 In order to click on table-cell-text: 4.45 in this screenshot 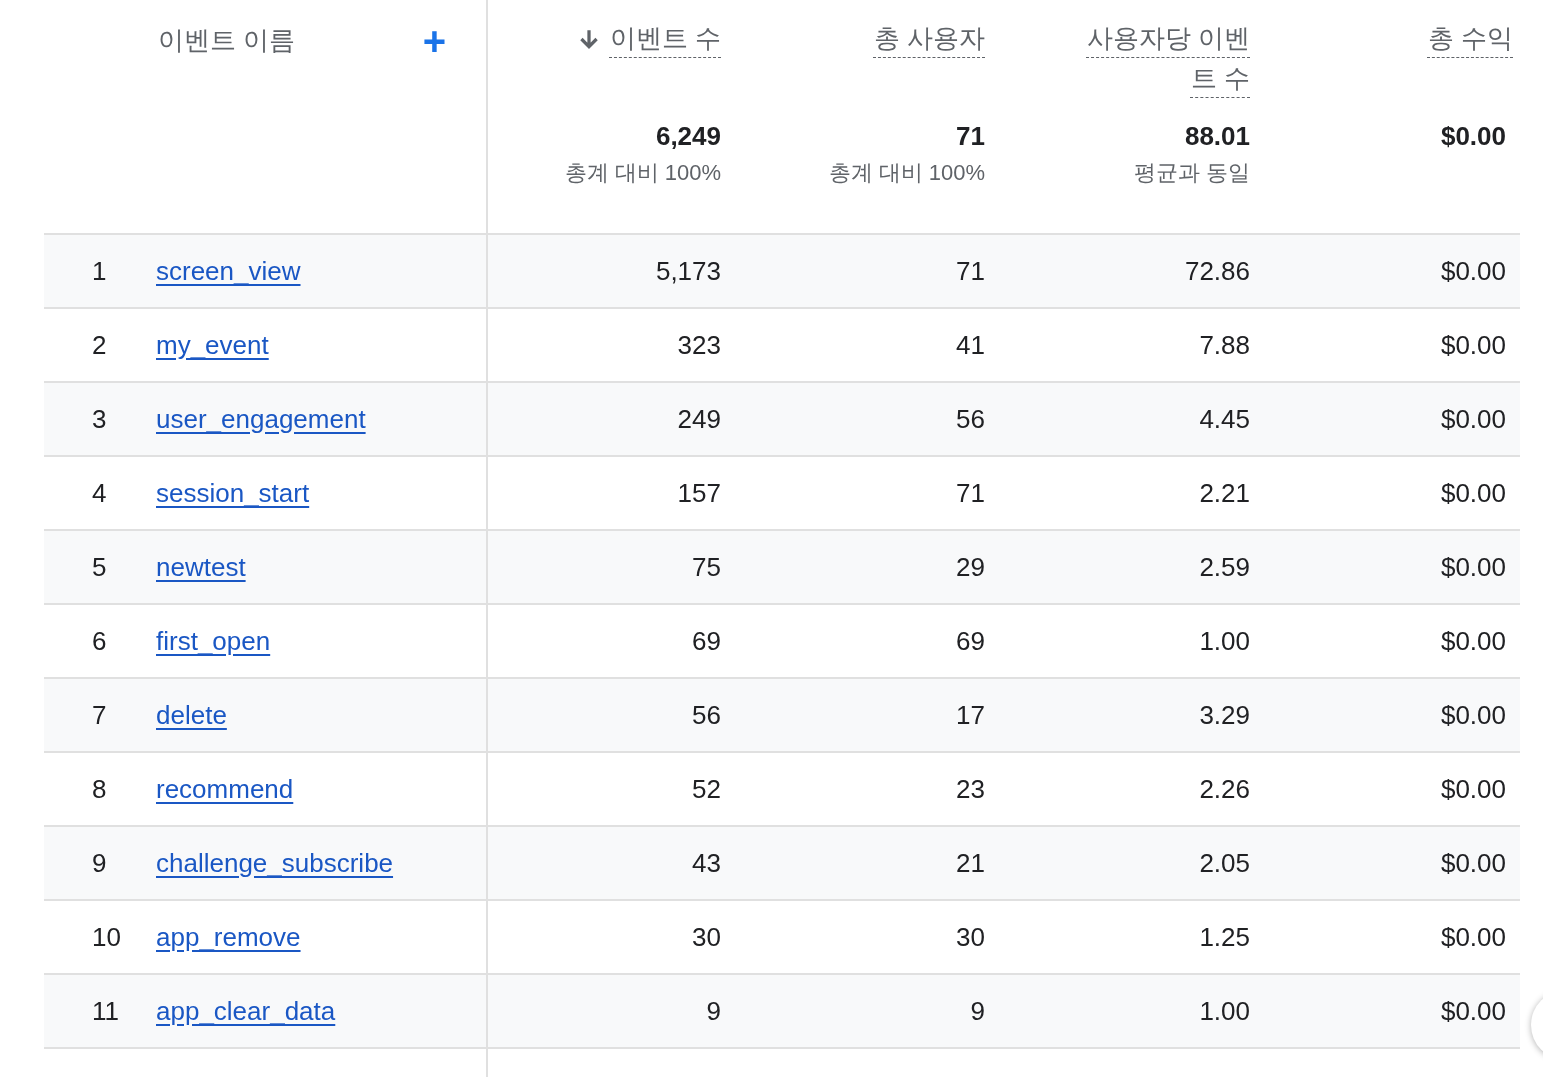, I will do `click(1224, 419)`.